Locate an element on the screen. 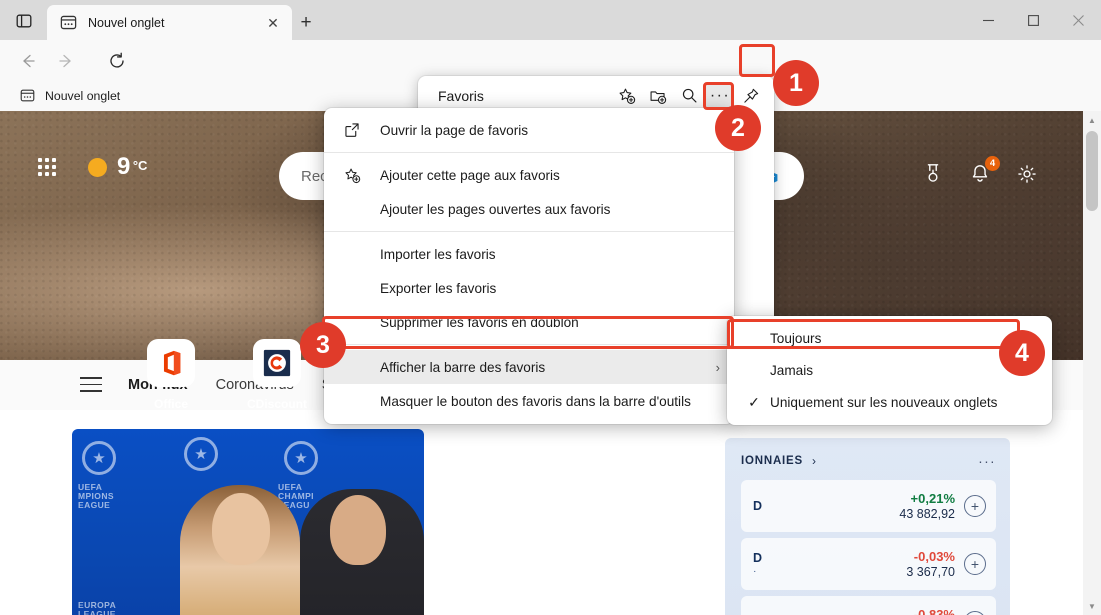  back-button is located at coordinates (28, 61).